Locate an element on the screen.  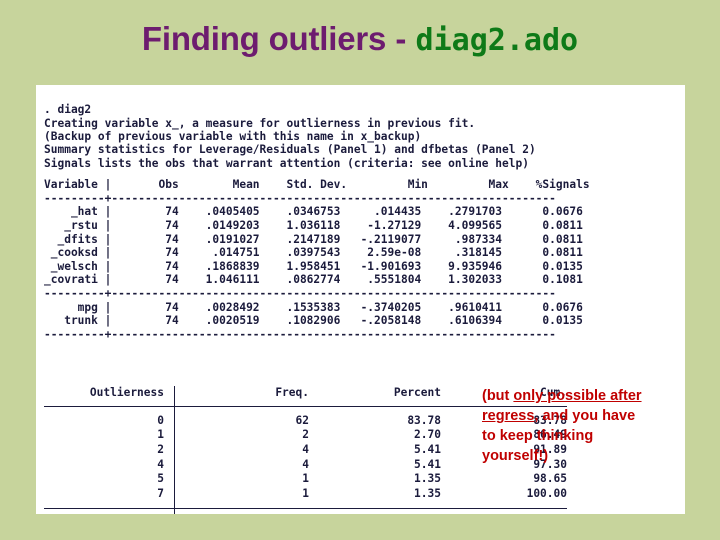
cell-cum: 98.65 is located at coordinates (550, 479).